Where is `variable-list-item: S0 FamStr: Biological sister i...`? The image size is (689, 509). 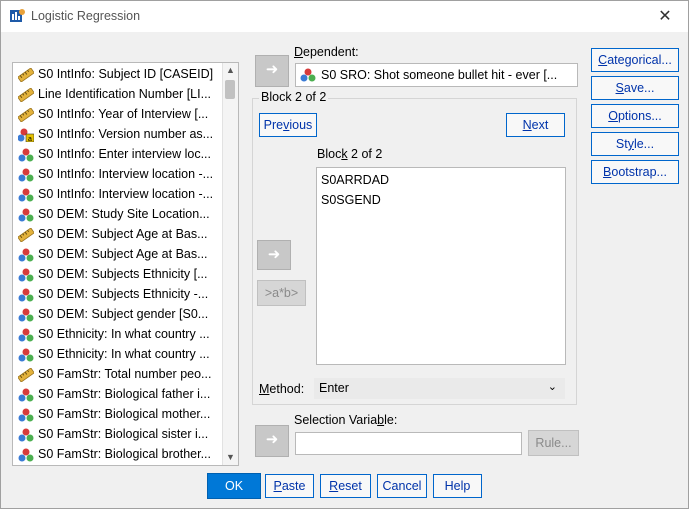 variable-list-item: S0 FamStr: Biological sister i... is located at coordinates (118, 435).